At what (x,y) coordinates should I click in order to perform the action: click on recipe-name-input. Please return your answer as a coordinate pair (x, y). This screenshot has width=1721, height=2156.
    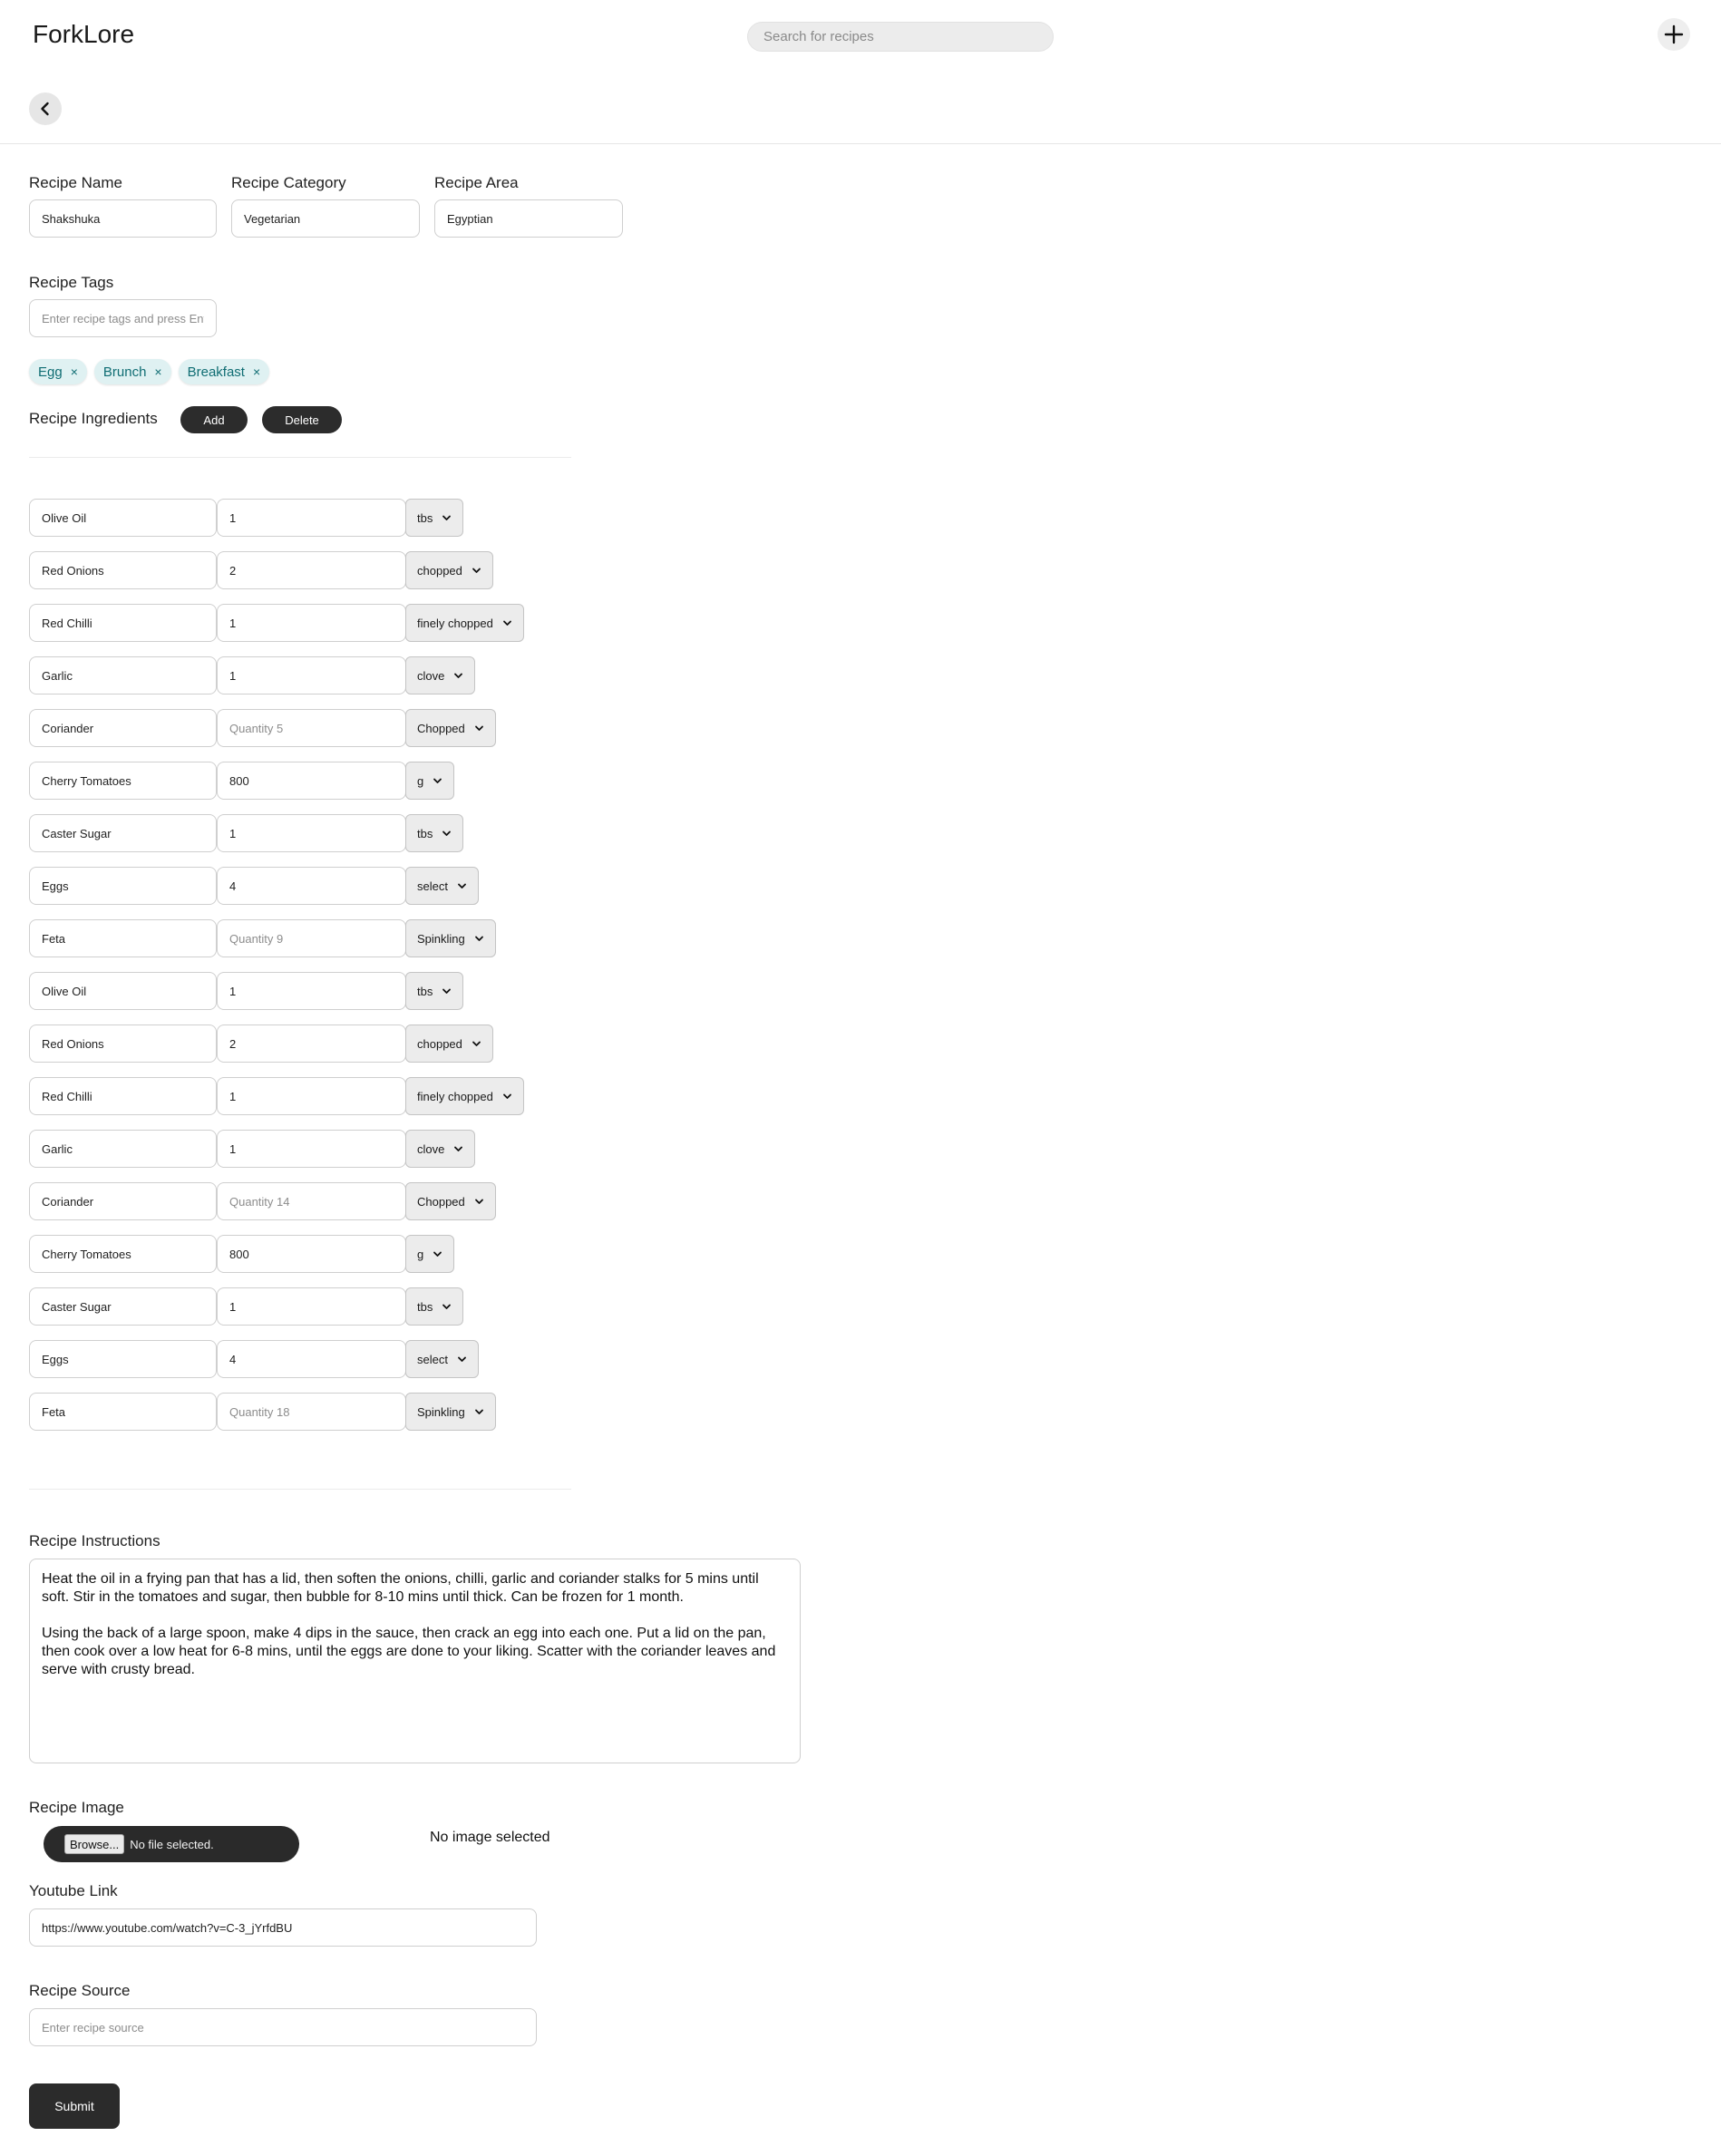
    Looking at the image, I should click on (123, 218).